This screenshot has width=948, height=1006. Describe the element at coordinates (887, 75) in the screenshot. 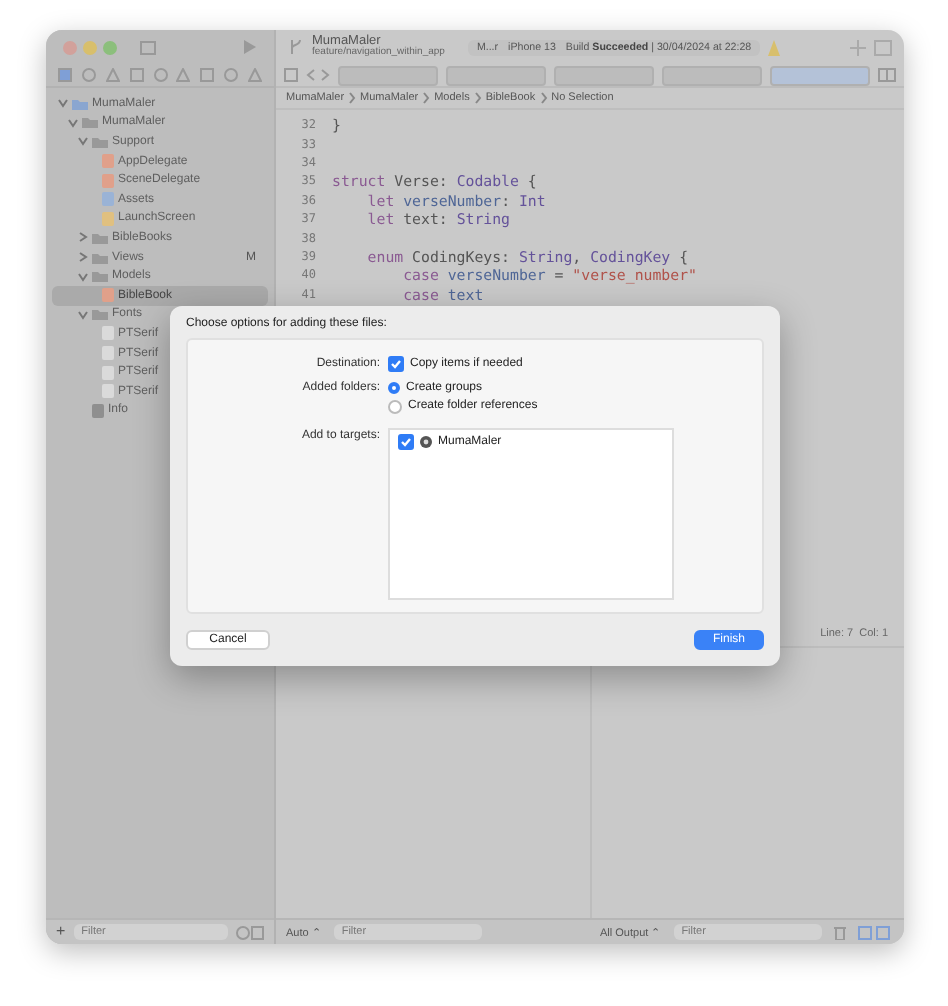

I see `split-editor-icon` at that location.